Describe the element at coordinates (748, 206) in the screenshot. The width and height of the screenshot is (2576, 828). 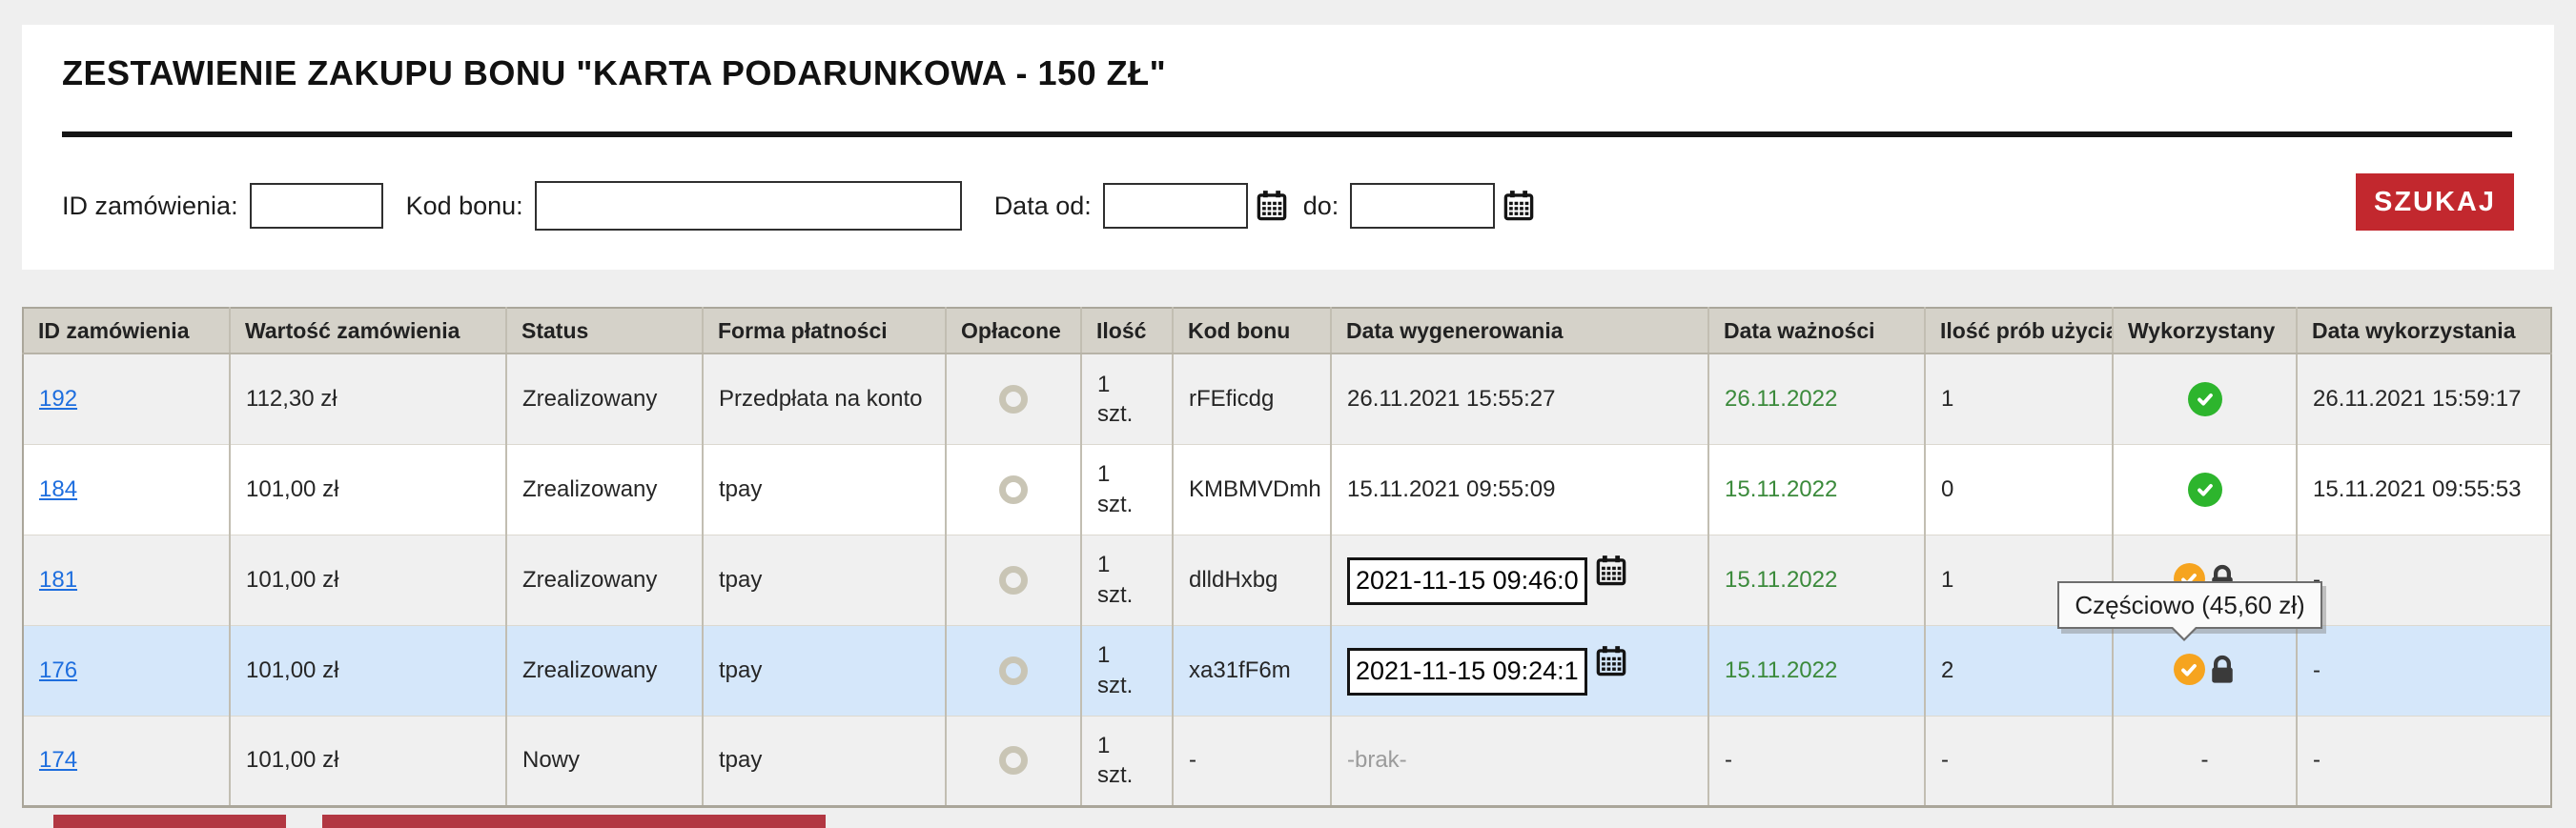
I see `voucher-code-input` at that location.